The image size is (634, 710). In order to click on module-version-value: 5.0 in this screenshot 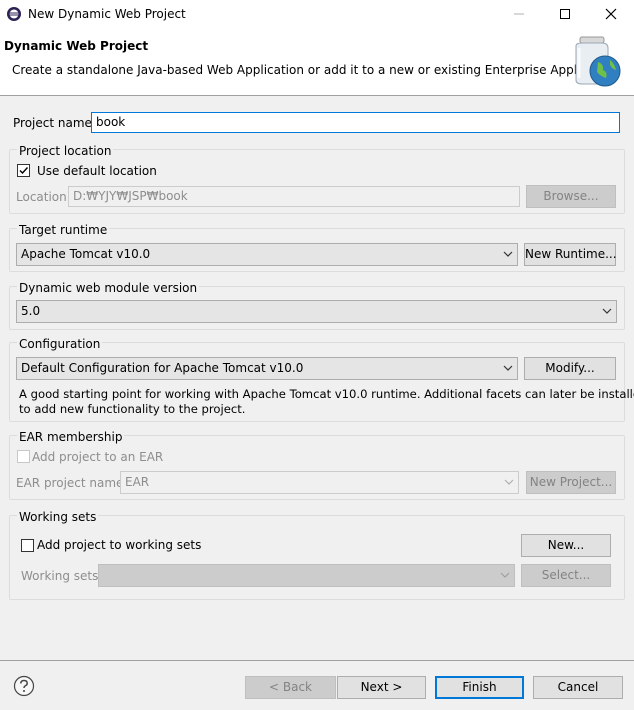, I will do `click(31, 311)`.